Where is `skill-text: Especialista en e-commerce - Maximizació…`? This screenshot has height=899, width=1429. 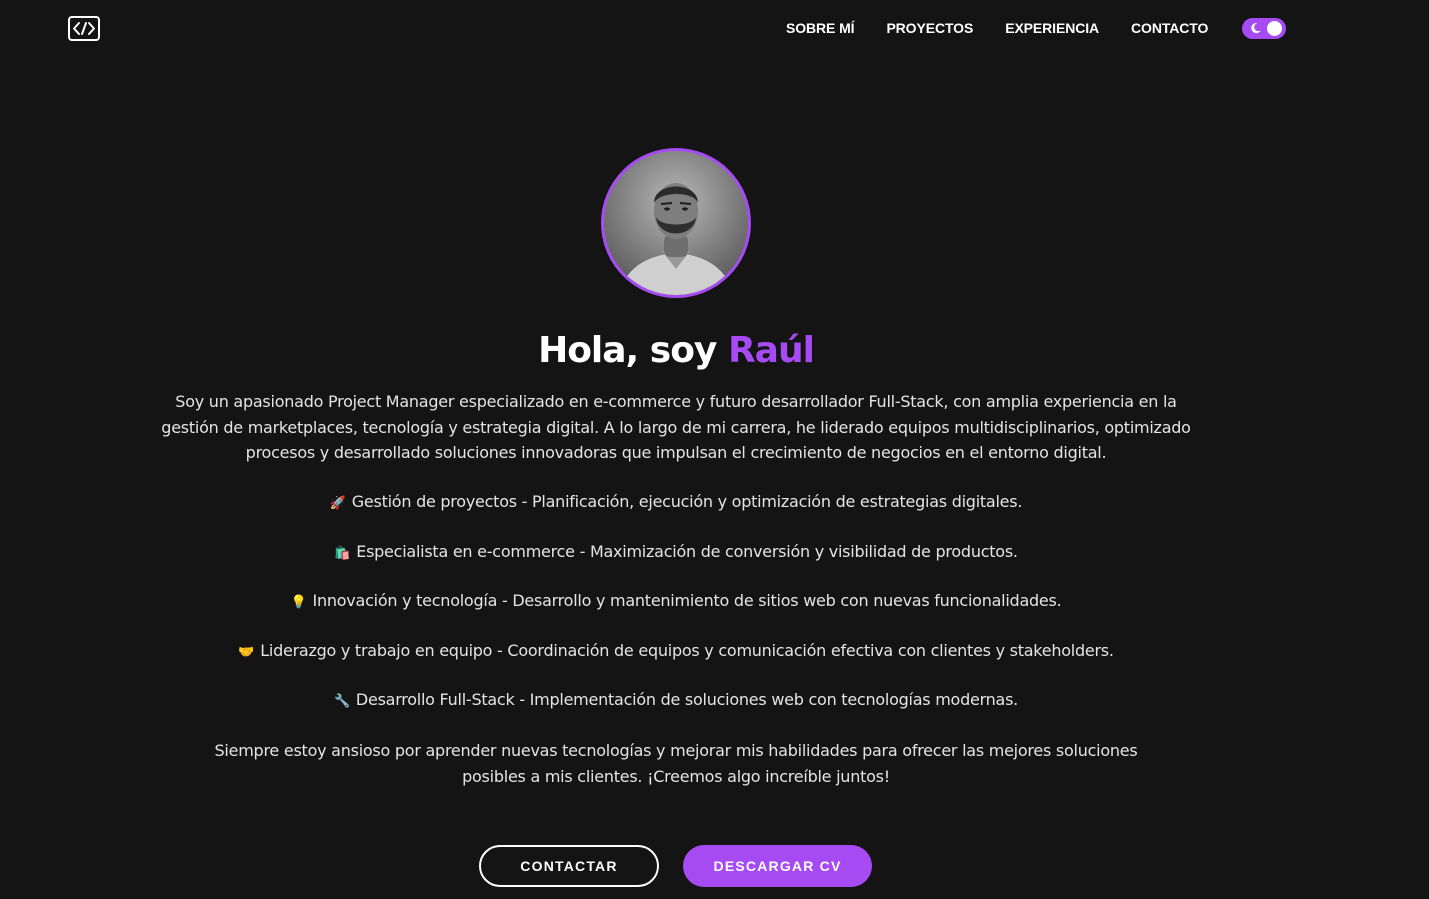 skill-text: Especialista en e-commerce - Maximizació… is located at coordinates (687, 551).